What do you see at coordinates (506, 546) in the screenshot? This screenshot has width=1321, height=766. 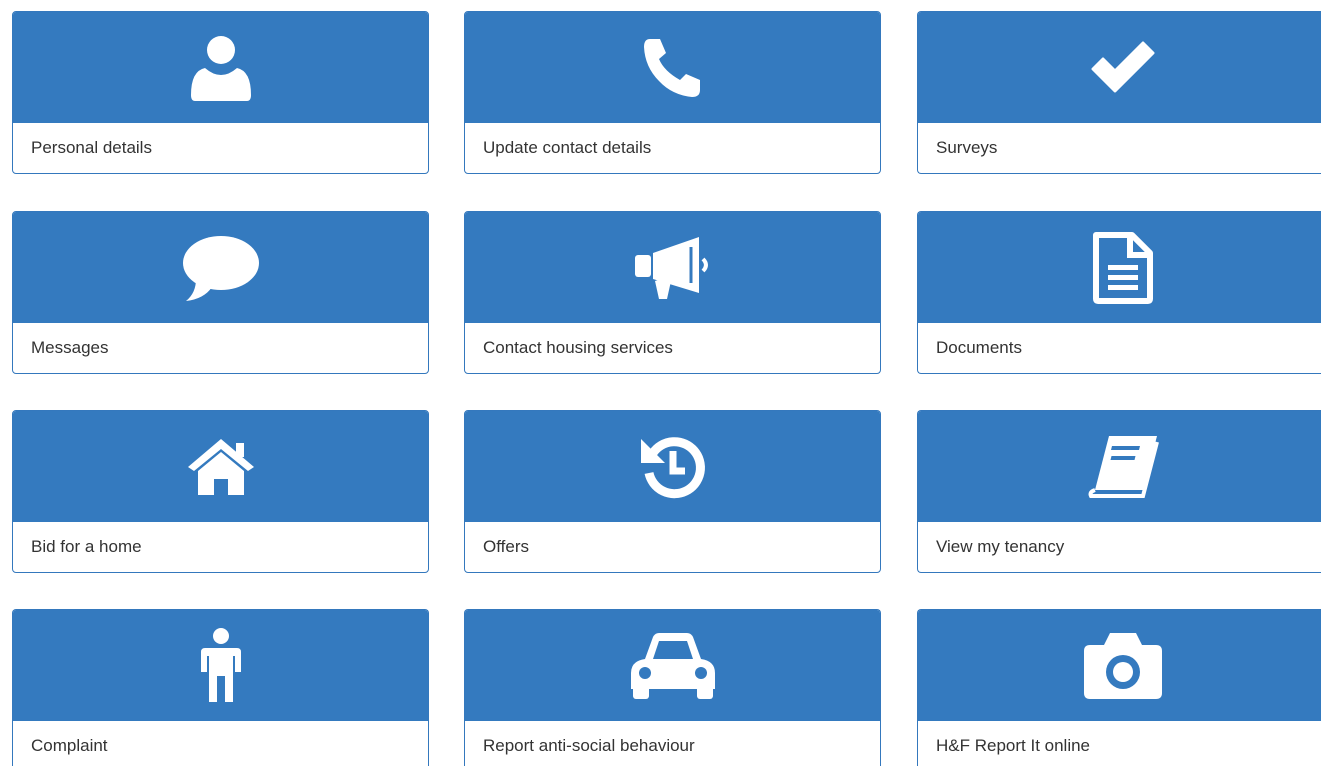 I see `tile-label: Offers` at bounding box center [506, 546].